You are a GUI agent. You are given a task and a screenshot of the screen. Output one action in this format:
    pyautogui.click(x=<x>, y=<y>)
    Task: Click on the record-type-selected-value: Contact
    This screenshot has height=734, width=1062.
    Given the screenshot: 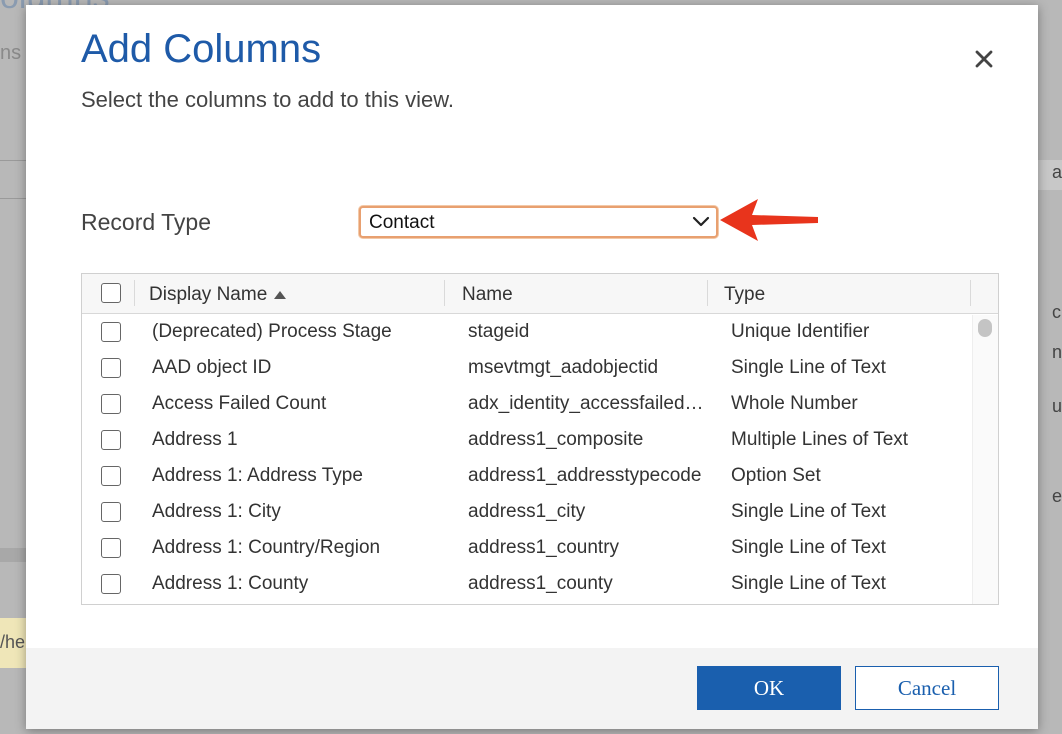 What is the action you would take?
    pyautogui.click(x=402, y=222)
    